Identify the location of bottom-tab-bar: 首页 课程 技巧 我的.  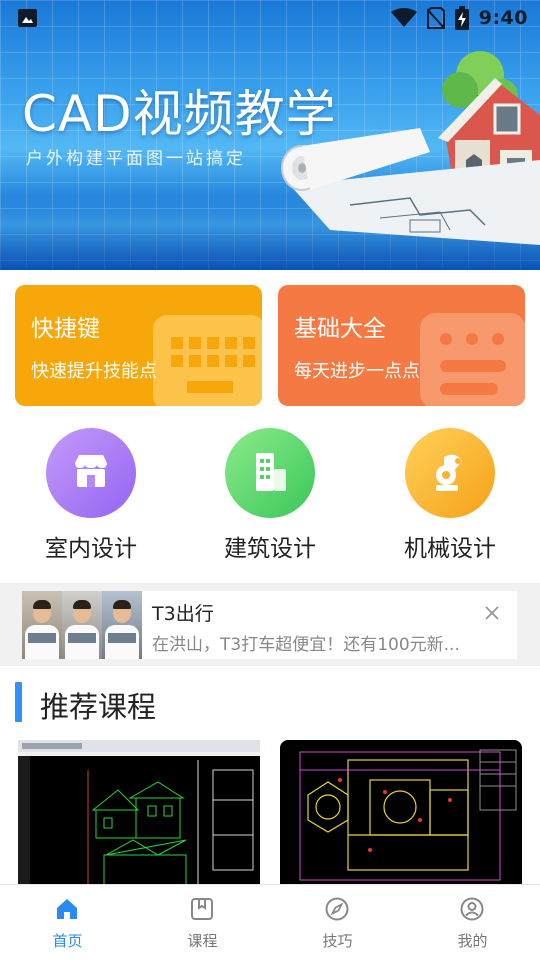
(270, 922).